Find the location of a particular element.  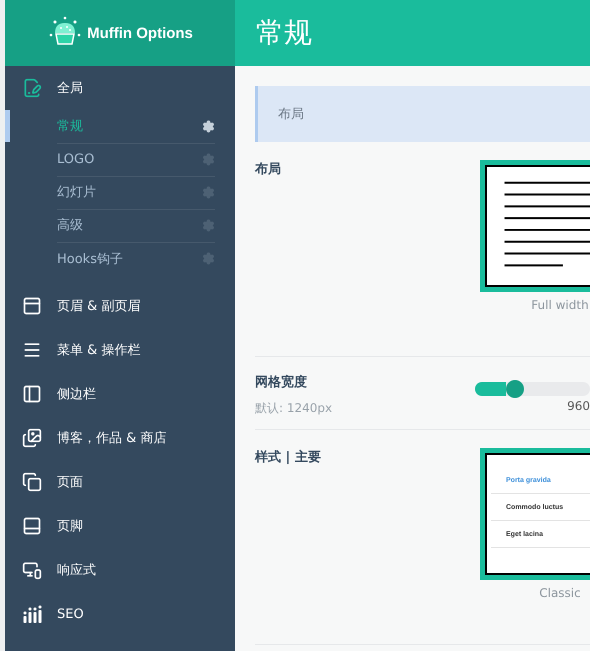

sidebar-item: 页面 is located at coordinates (120, 482).